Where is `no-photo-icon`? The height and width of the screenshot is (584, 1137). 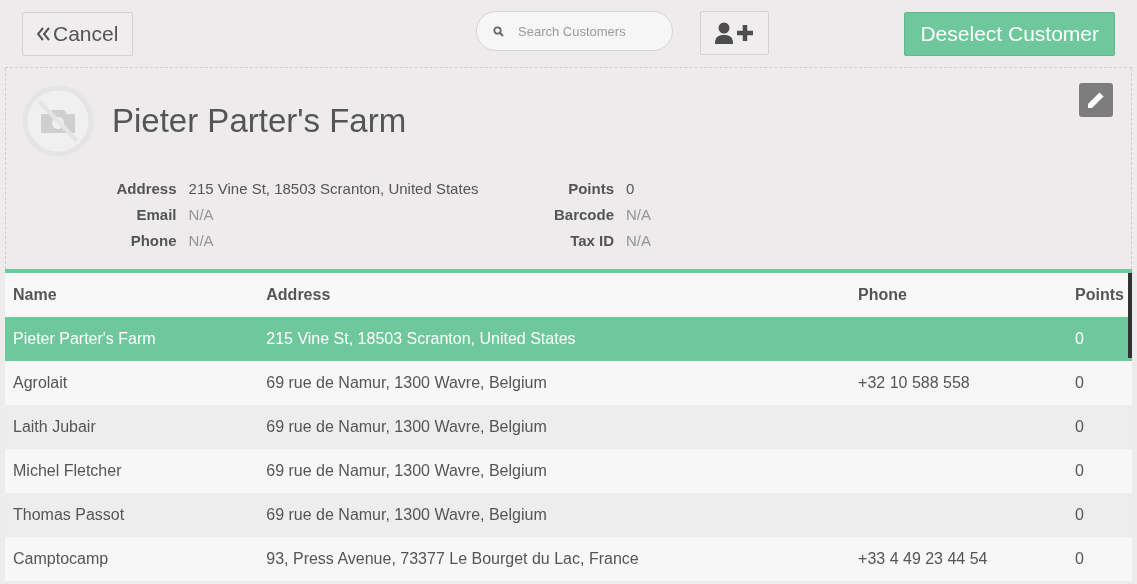 no-photo-icon is located at coordinates (58, 121).